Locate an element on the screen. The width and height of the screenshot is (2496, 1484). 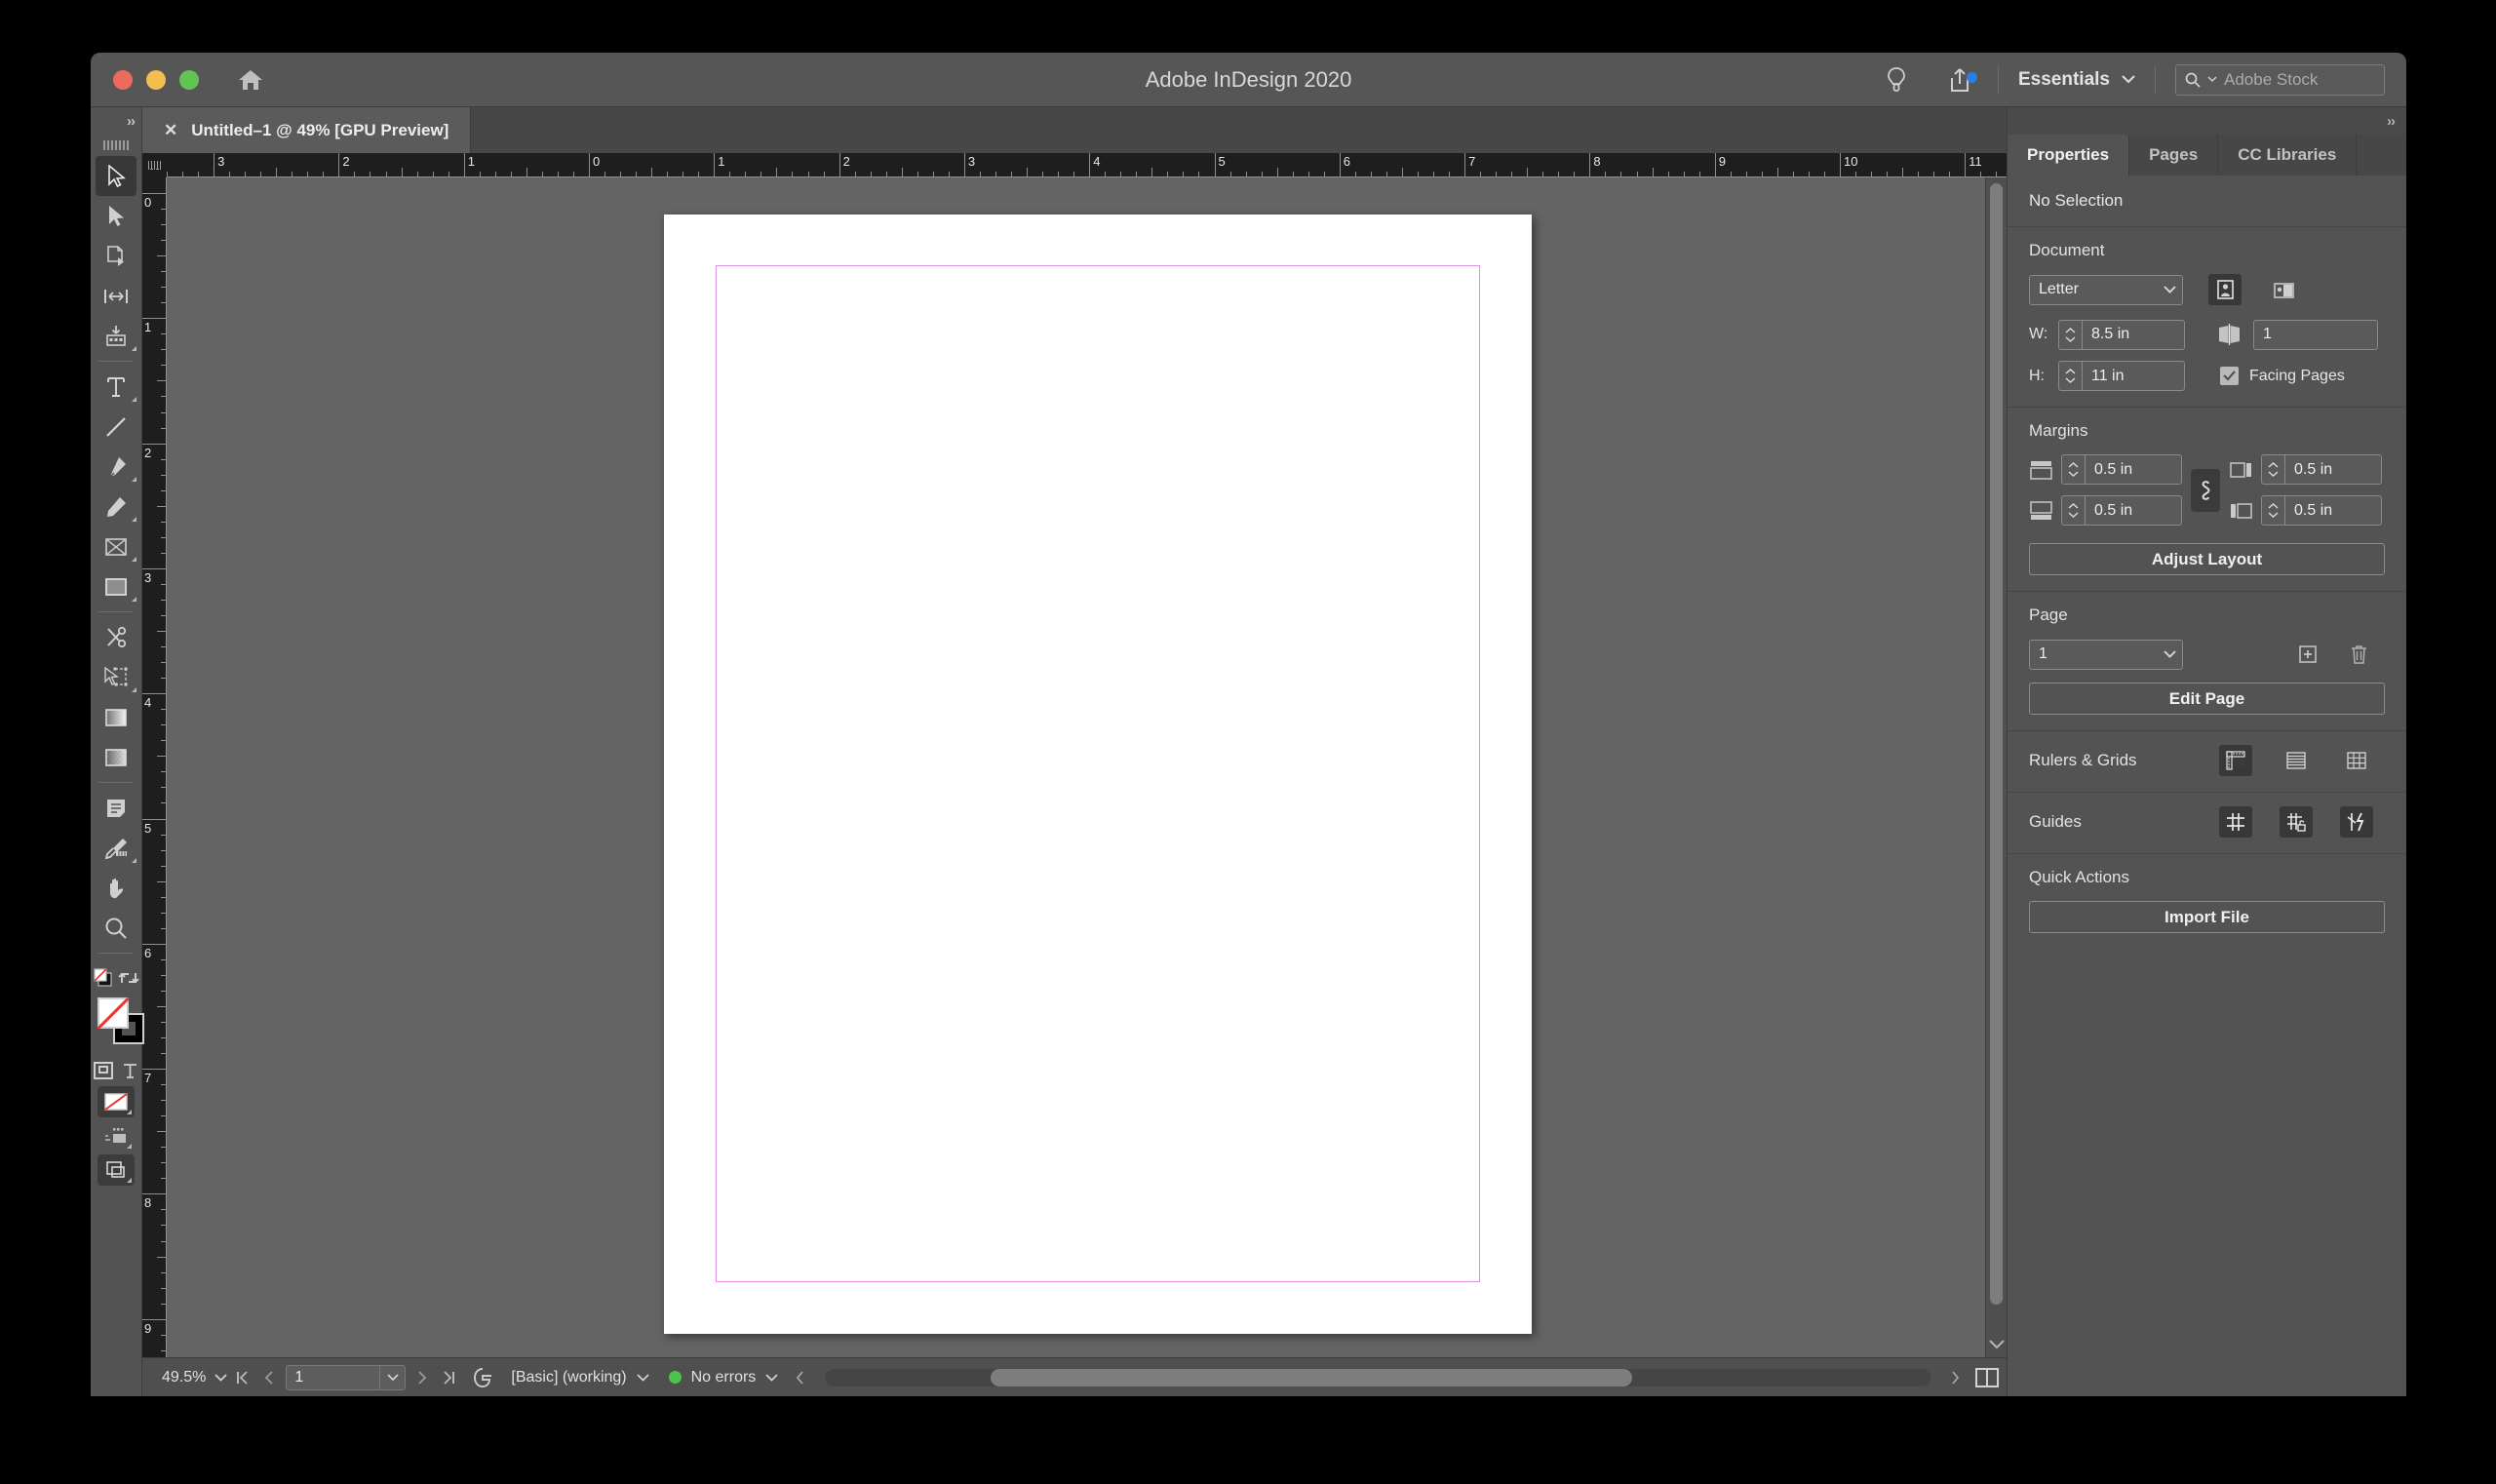
minimize-window-button is located at coordinates (156, 79).